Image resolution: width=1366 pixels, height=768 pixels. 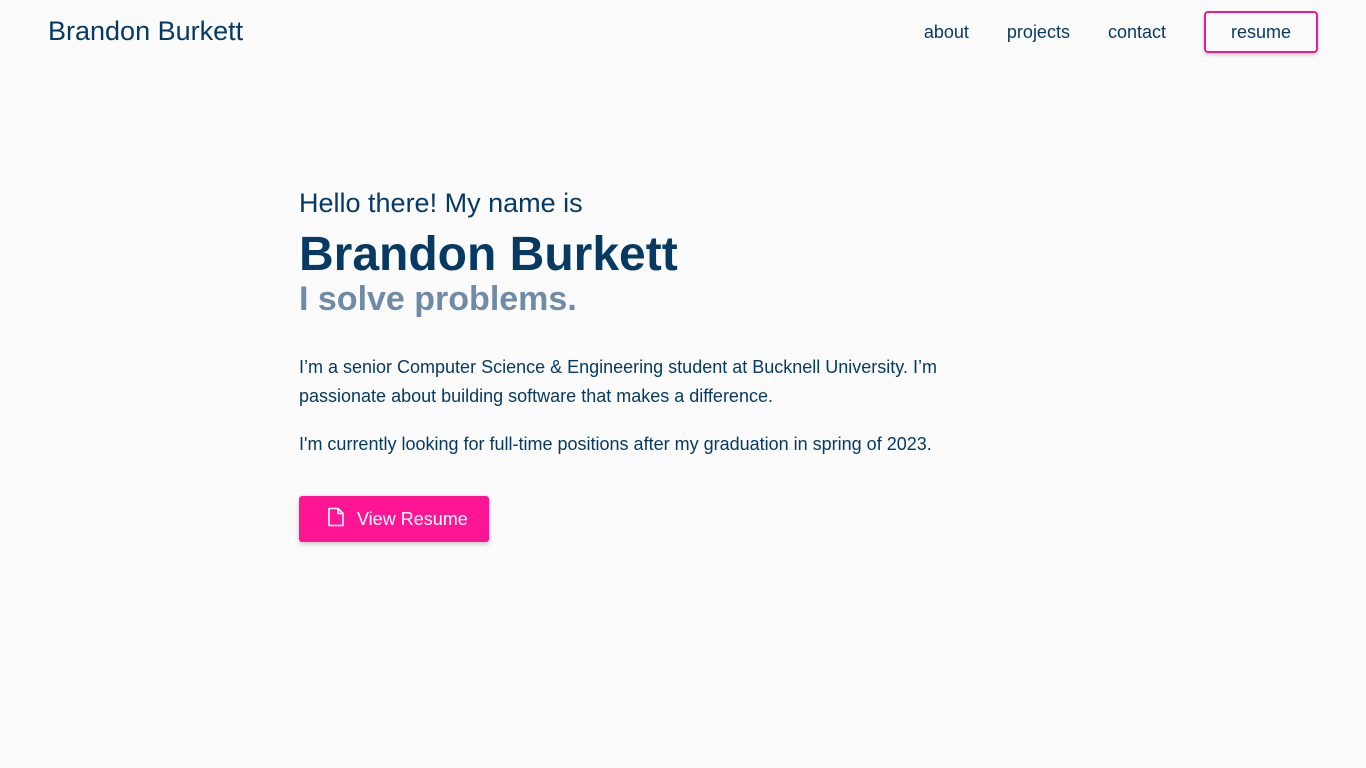 I want to click on hero-tagline: I solve problems., so click(x=438, y=299).